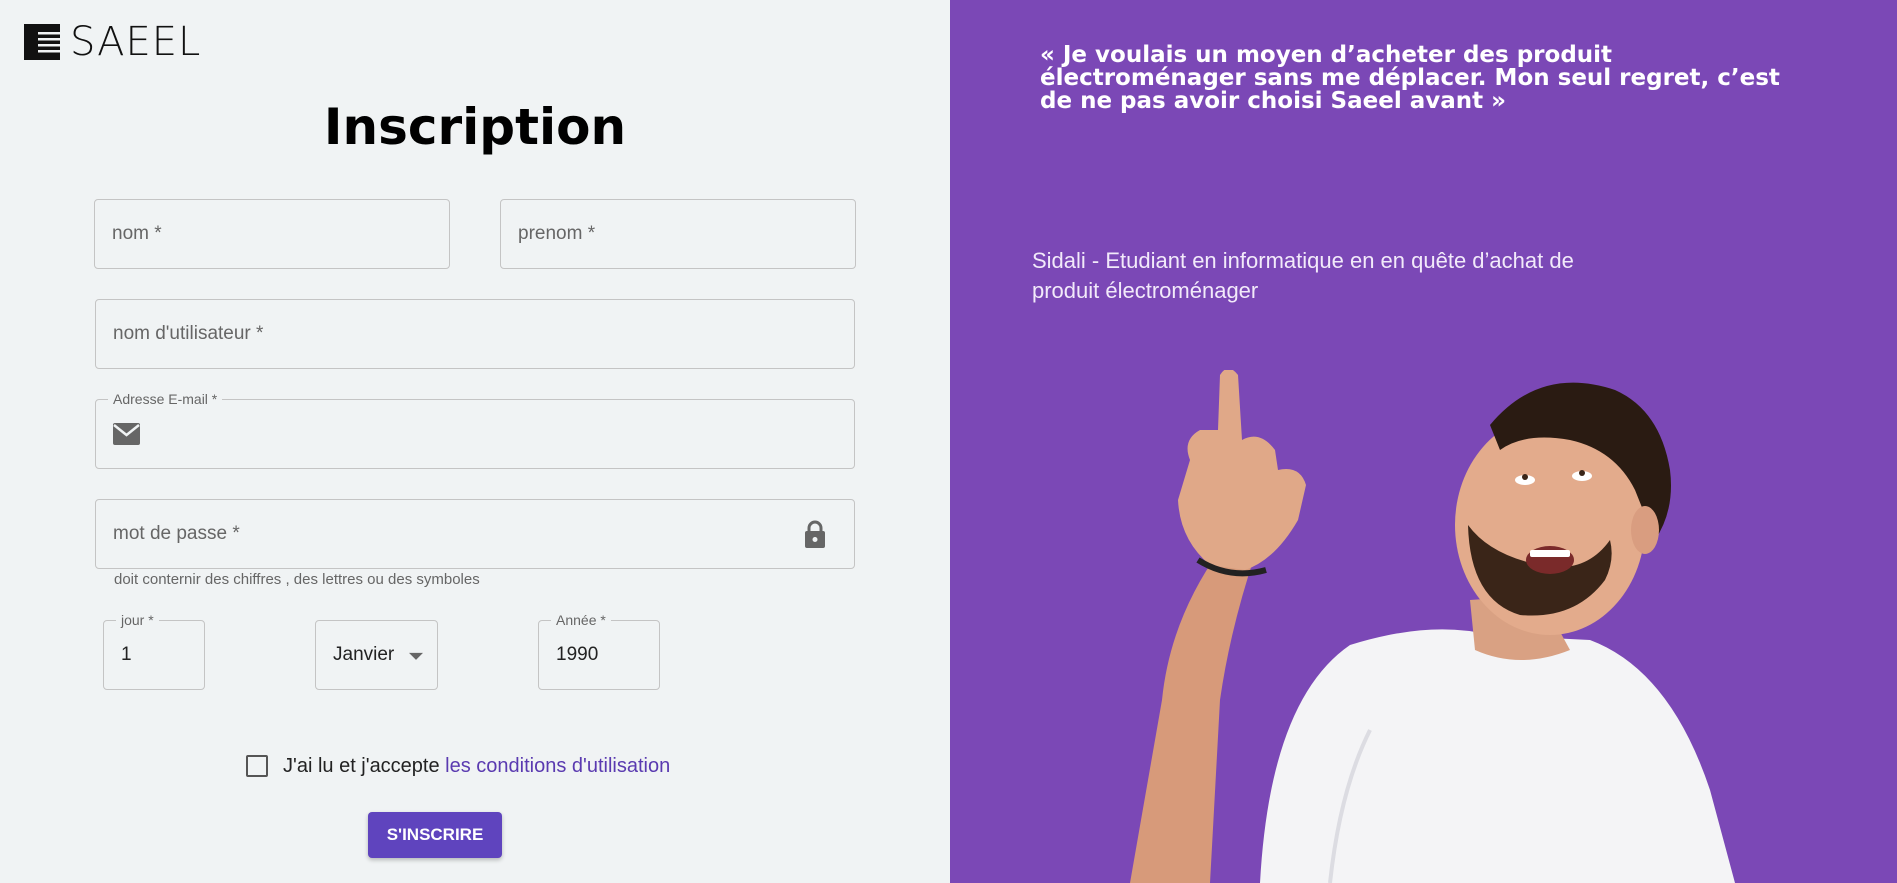  I want to click on username-placeholder: nom d'utilisateur *, so click(188, 333).